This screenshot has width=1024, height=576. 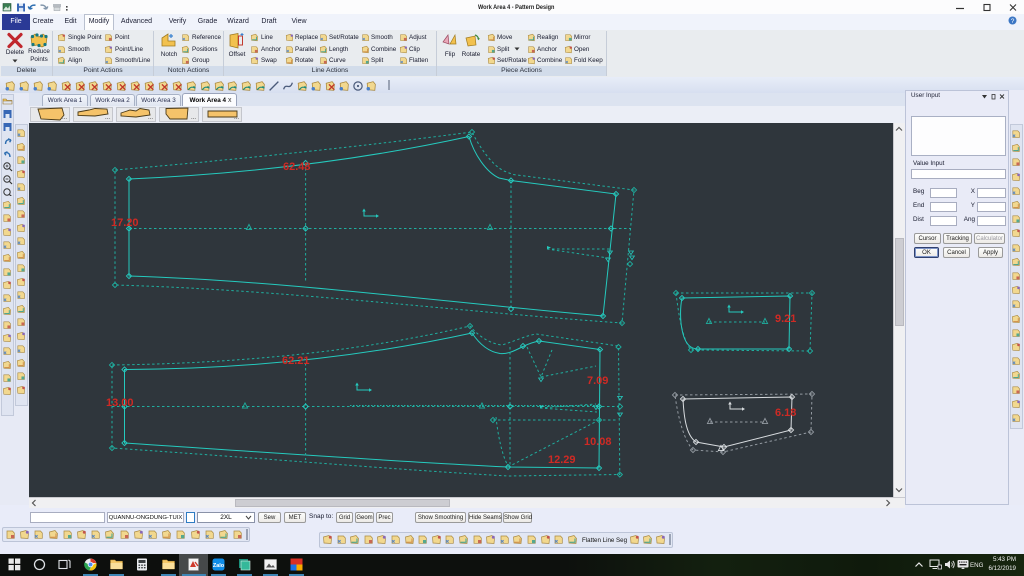 What do you see at coordinates (219, 566) in the screenshot?
I see `svg-text: Zalo` at bounding box center [219, 566].